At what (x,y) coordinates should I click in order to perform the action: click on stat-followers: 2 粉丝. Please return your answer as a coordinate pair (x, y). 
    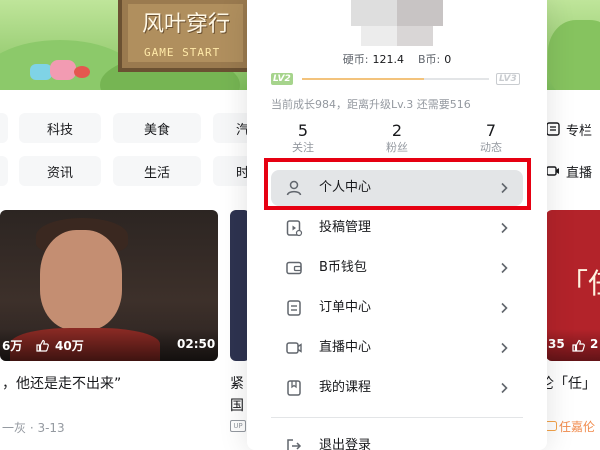
    Looking at the image, I should click on (397, 138).